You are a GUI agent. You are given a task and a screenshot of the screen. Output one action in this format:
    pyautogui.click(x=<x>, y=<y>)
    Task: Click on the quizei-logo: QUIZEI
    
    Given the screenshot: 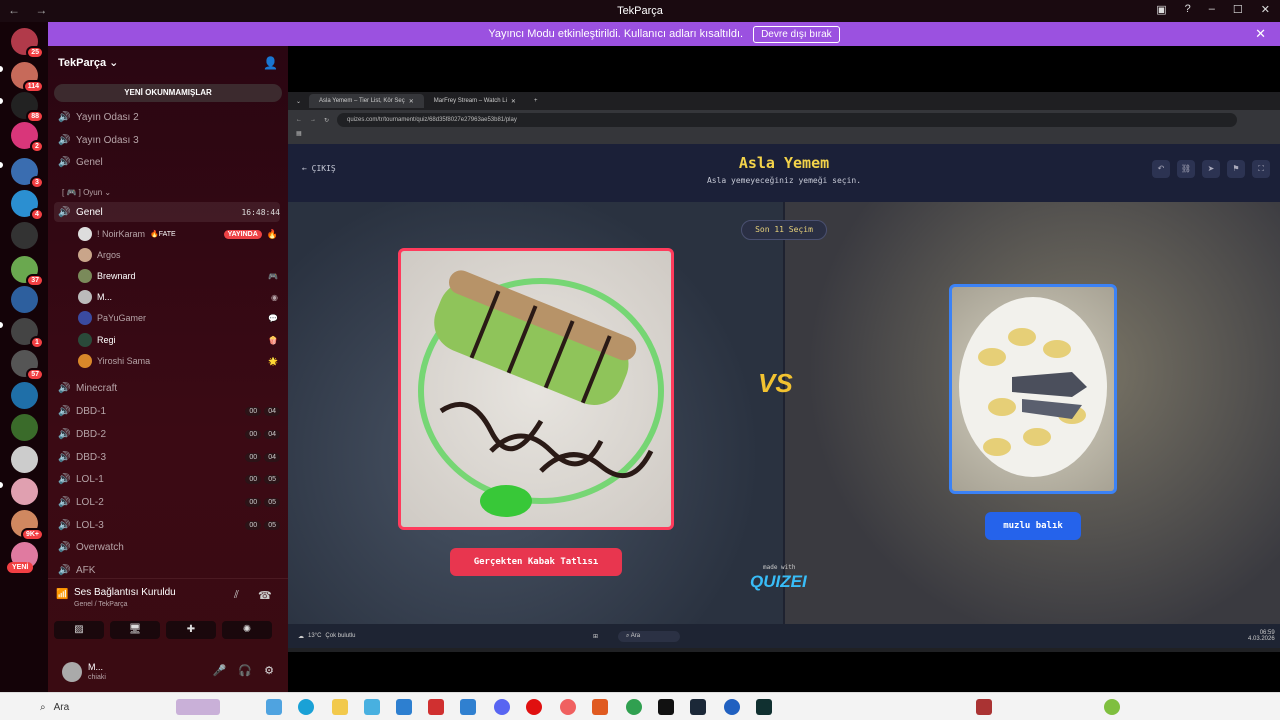 What is the action you would take?
    pyautogui.click(x=778, y=582)
    